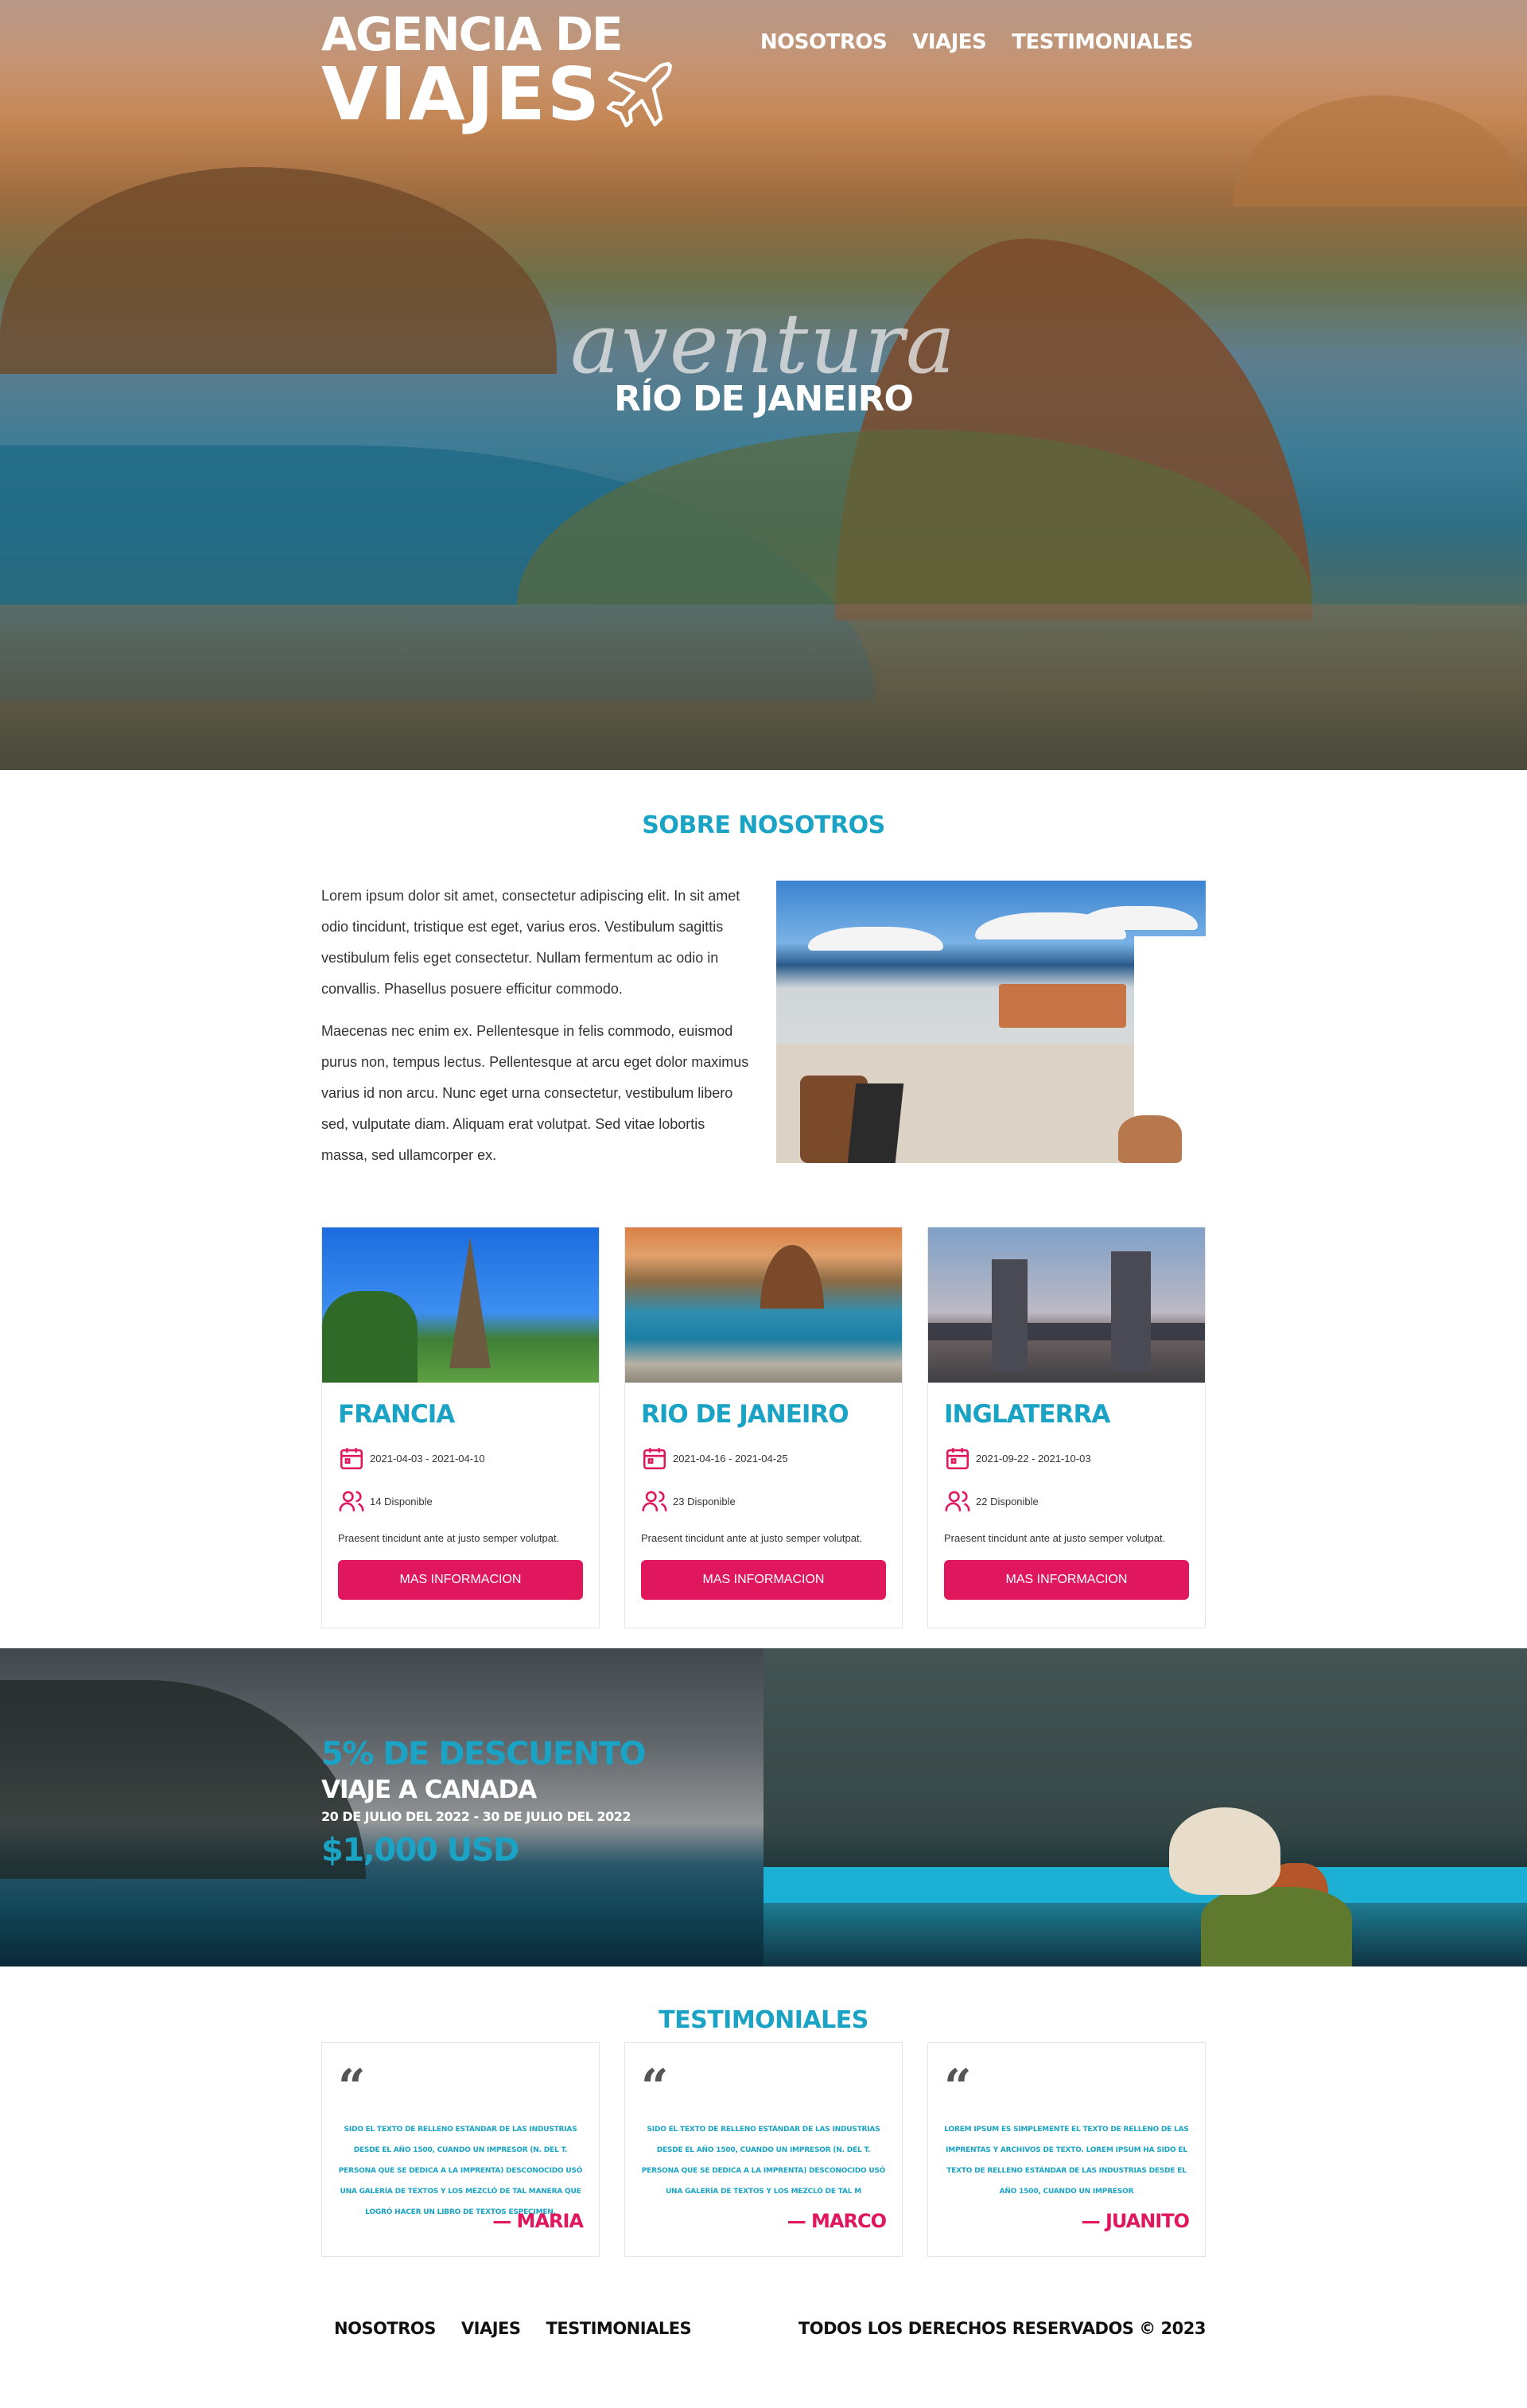 The height and width of the screenshot is (2408, 1527). What do you see at coordinates (385, 2328) in the screenshot?
I see `footer-link-nosotros: NOSOTROS` at bounding box center [385, 2328].